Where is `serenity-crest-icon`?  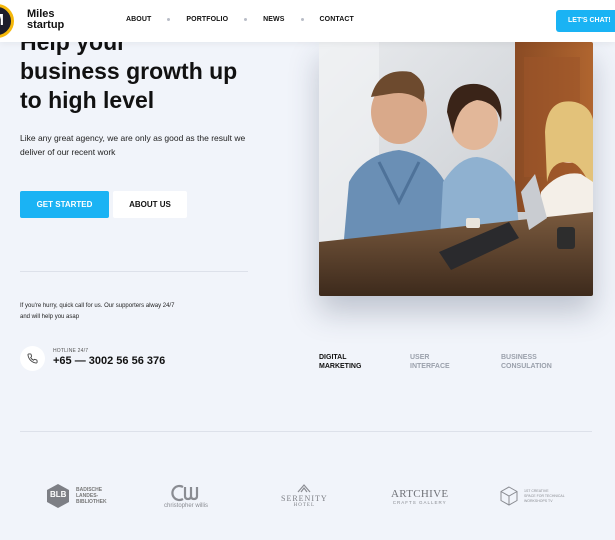 serenity-crest-icon is located at coordinates (304, 488).